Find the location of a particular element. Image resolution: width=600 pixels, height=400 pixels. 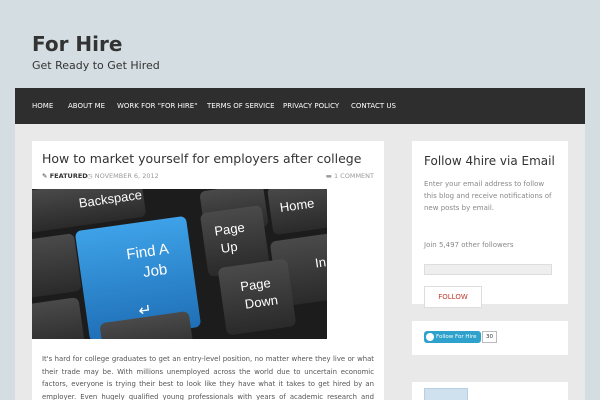

twitter-icon is located at coordinates (430, 337).